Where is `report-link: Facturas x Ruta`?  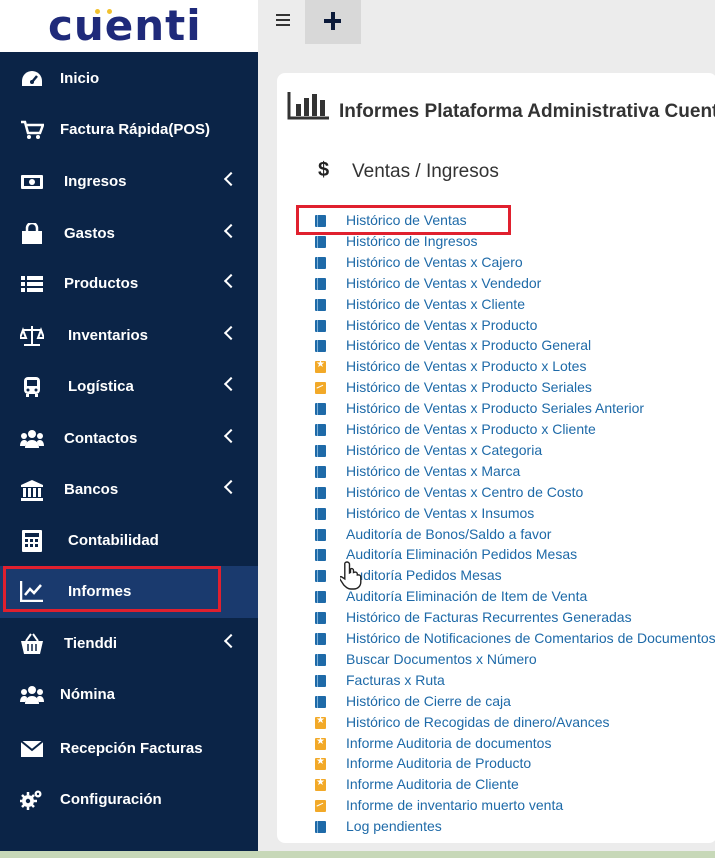 report-link: Facturas x Ruta is located at coordinates (395, 680).